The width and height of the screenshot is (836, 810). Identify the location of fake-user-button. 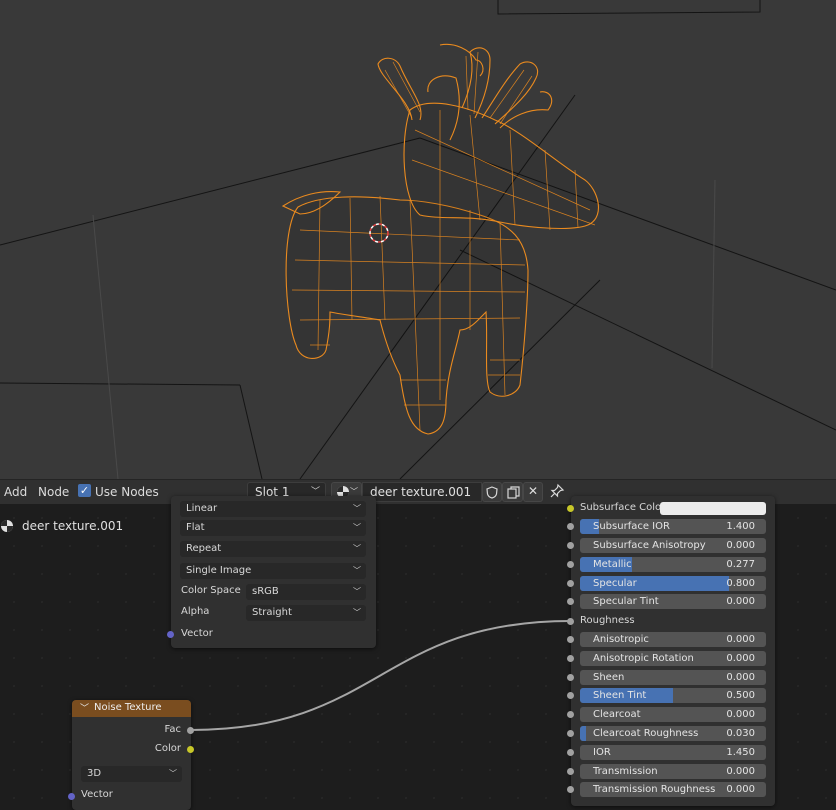
(492, 492).